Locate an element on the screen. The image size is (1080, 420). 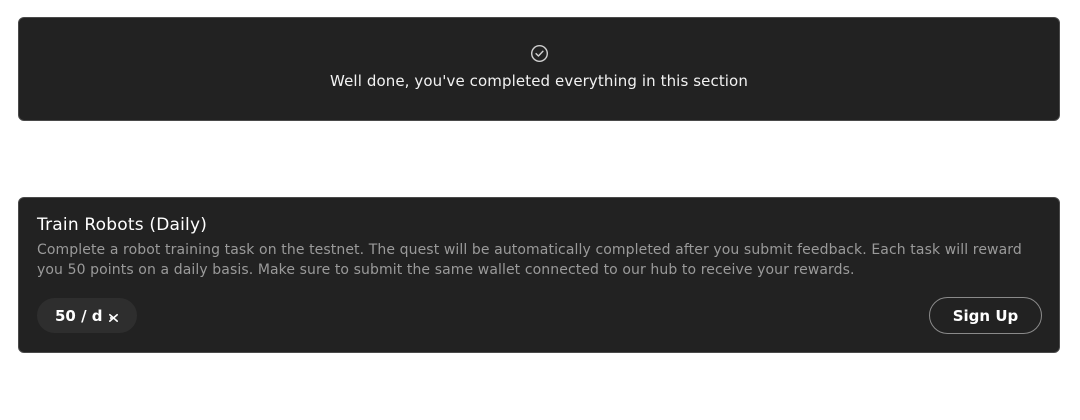
check-circle-icon is located at coordinates (539, 53).